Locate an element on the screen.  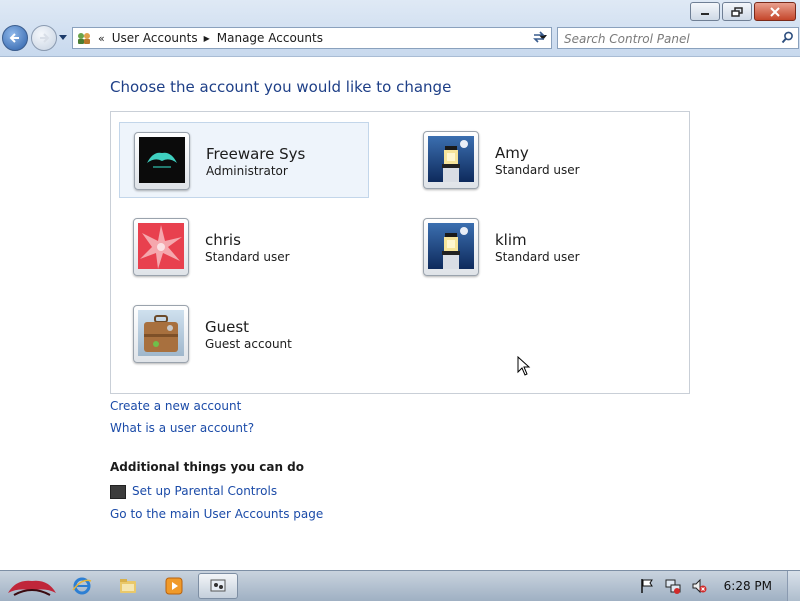
account-name: chris is located at coordinates (223, 240).